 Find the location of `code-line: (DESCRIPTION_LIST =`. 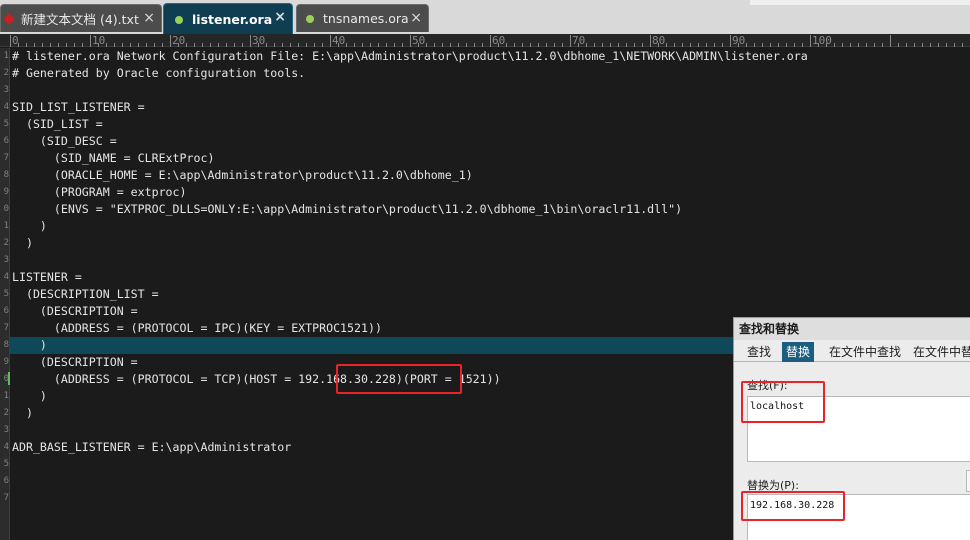

code-line: (DESCRIPTION_LIST = is located at coordinates (490, 294).